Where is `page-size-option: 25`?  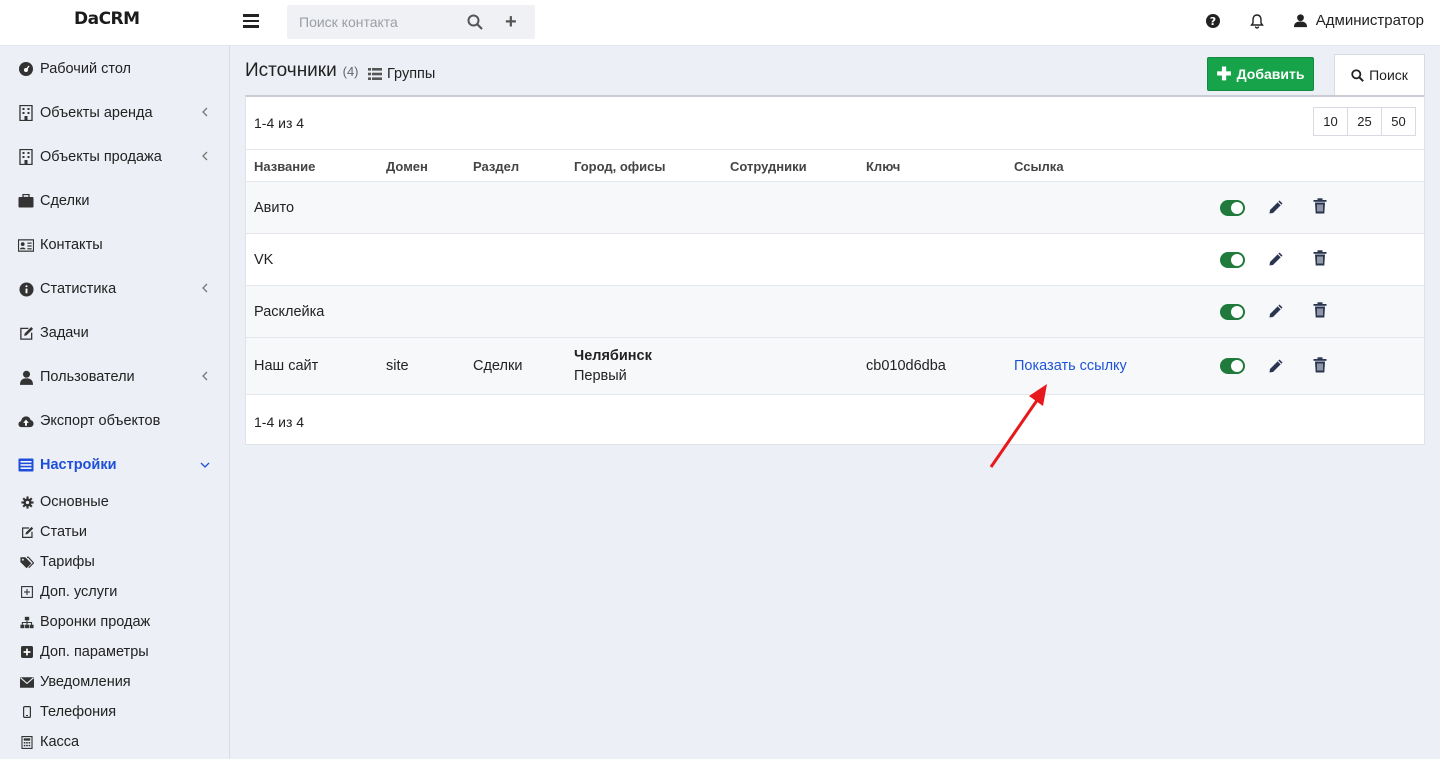 page-size-option: 25 is located at coordinates (1364, 121).